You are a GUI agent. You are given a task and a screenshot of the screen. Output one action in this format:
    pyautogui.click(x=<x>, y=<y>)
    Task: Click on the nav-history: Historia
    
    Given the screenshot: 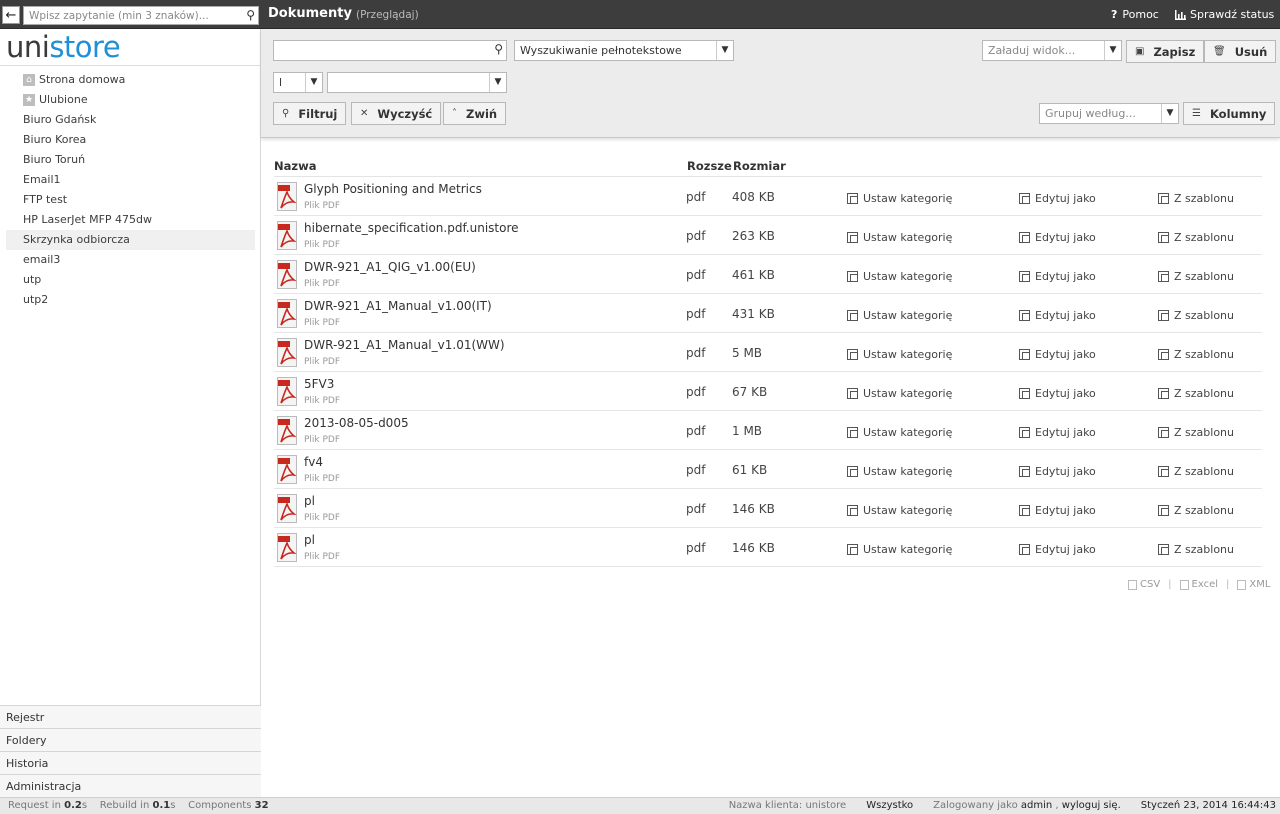 What is the action you would take?
    pyautogui.click(x=130, y=762)
    